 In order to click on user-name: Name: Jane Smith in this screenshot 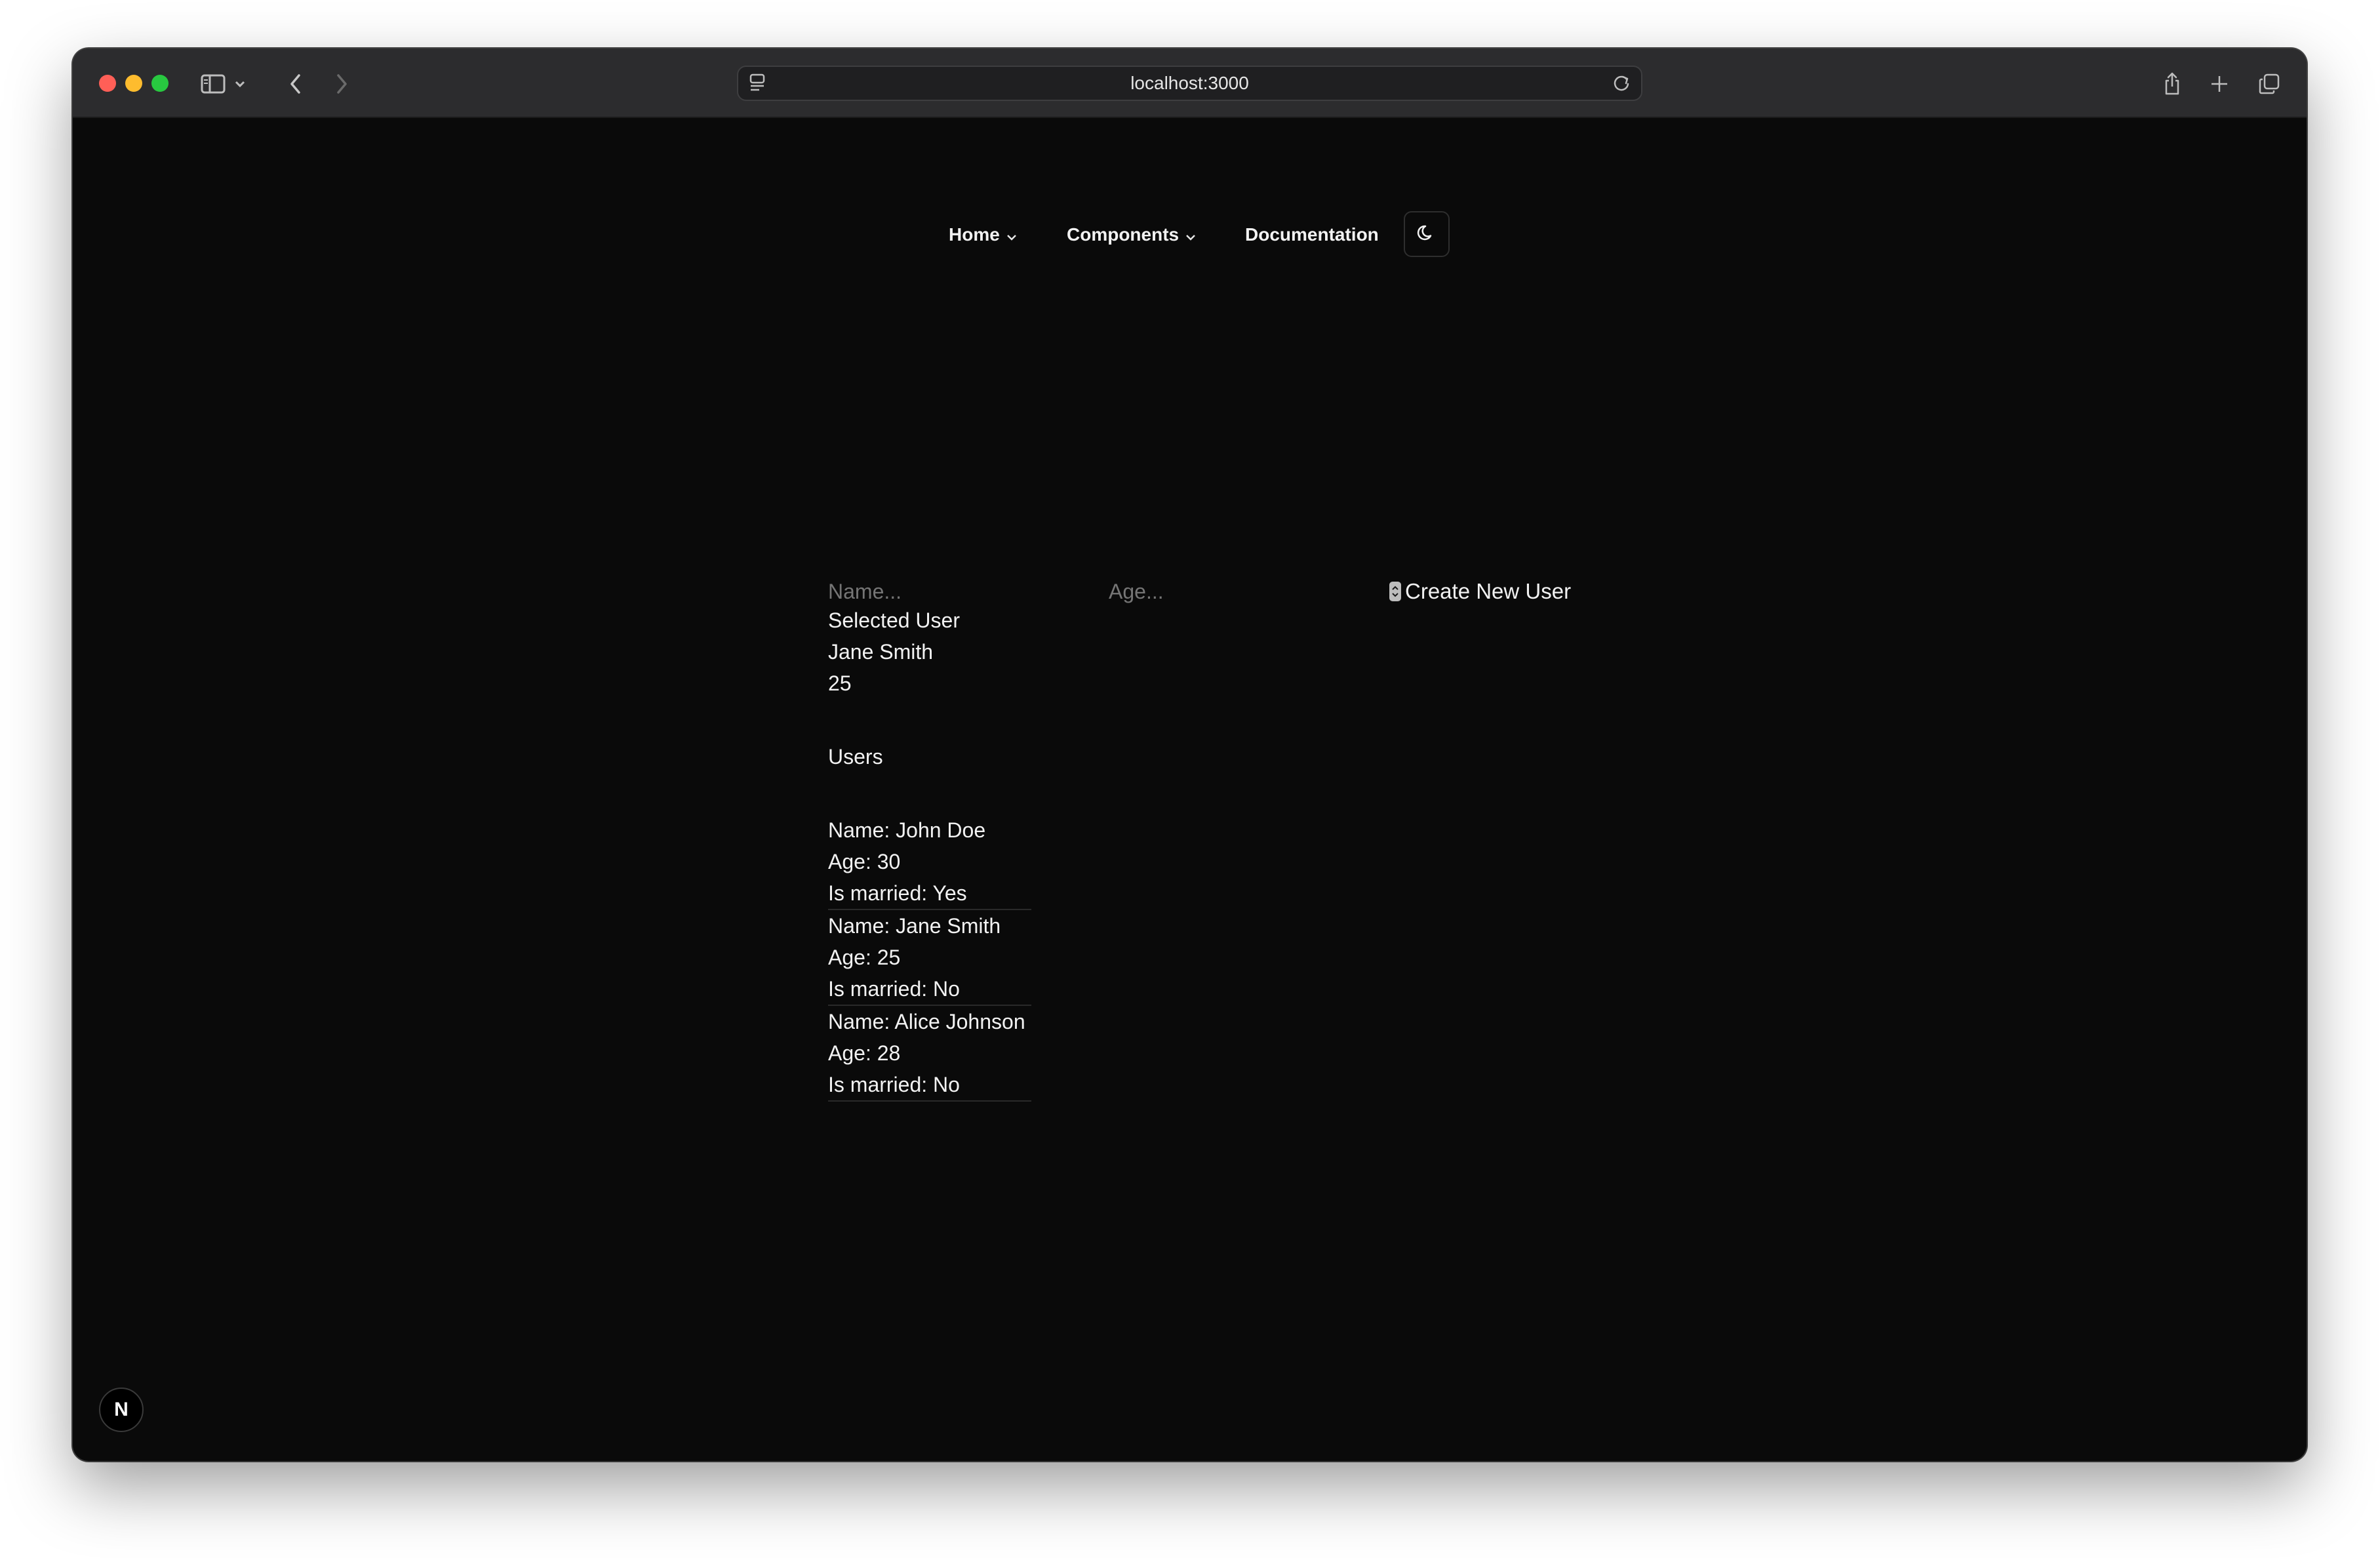, I will do `click(914, 926)`.